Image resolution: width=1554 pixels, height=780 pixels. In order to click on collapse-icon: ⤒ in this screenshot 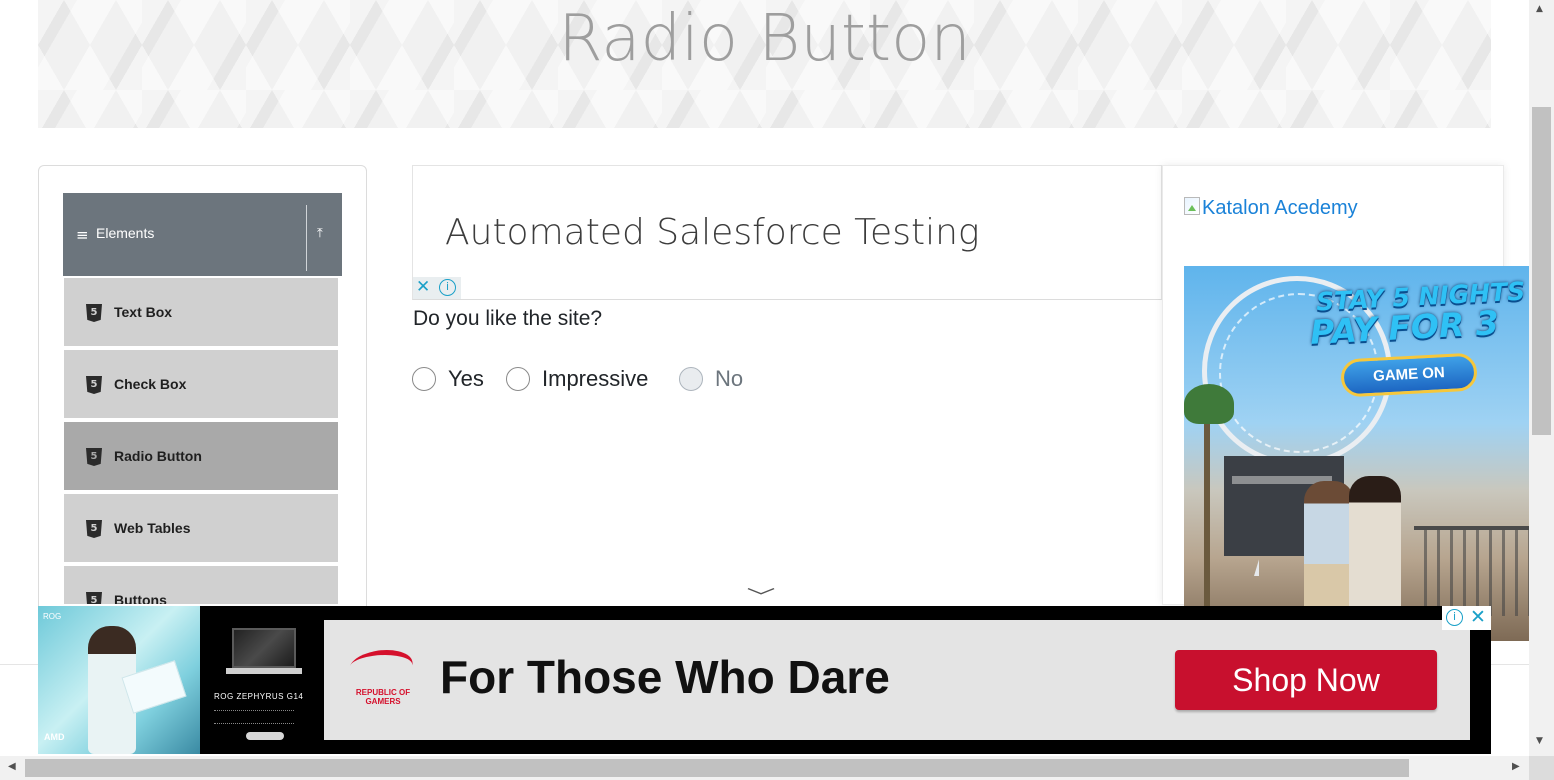, I will do `click(320, 233)`.